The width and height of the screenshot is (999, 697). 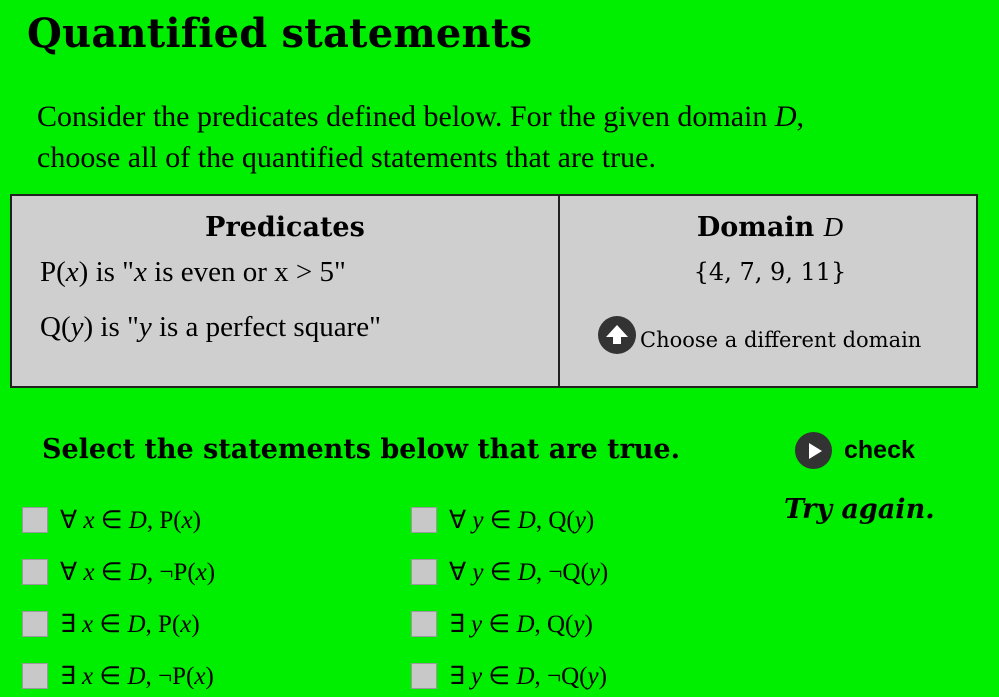 What do you see at coordinates (529, 572) in the screenshot?
I see `option-label: ∀ y ∈ D, ¬Q(y)` at bounding box center [529, 572].